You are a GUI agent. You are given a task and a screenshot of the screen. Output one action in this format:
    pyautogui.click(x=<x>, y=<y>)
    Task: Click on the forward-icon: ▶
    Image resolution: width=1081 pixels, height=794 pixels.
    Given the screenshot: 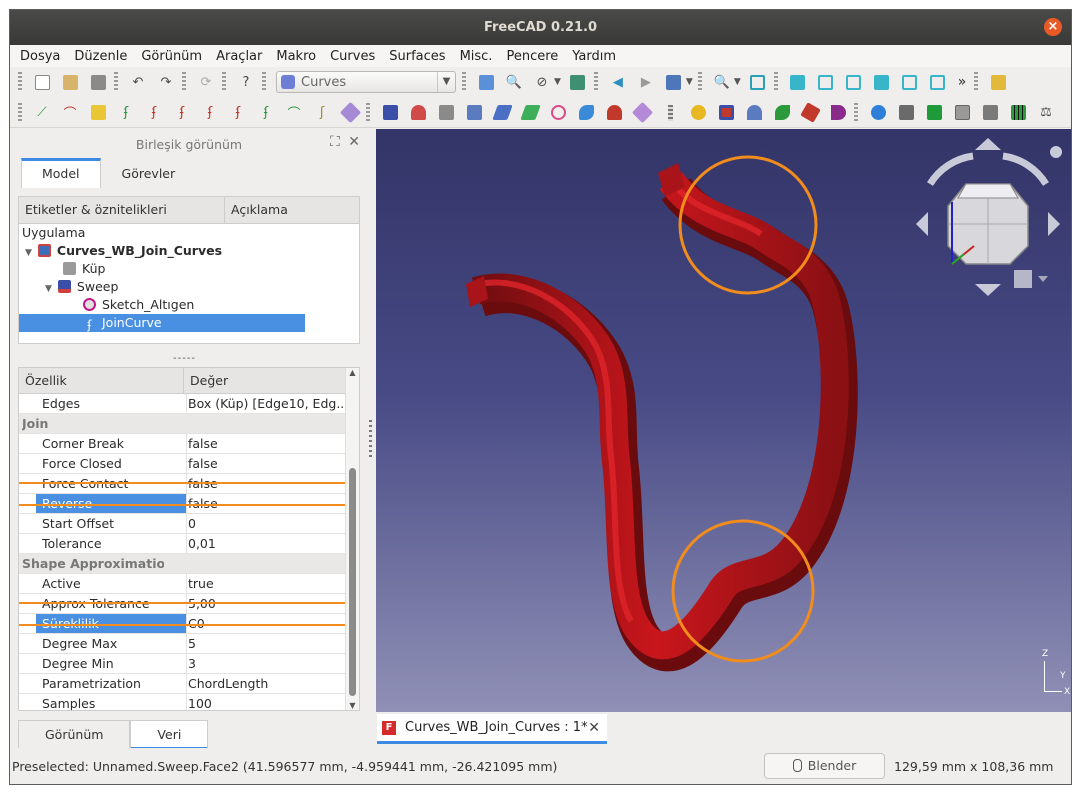 What is the action you would take?
    pyautogui.click(x=646, y=82)
    